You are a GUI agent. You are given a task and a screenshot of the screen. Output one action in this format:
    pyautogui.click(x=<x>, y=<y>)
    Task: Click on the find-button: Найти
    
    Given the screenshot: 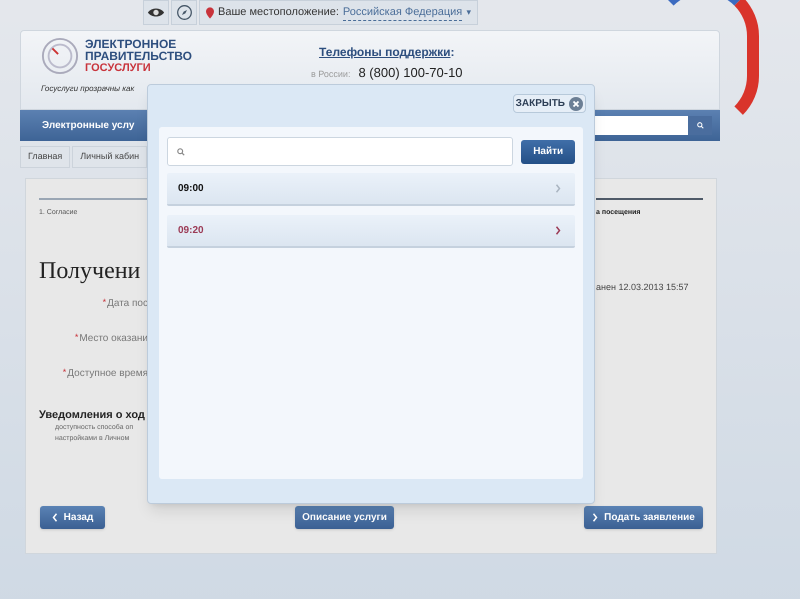 What is the action you would take?
    pyautogui.click(x=548, y=152)
    